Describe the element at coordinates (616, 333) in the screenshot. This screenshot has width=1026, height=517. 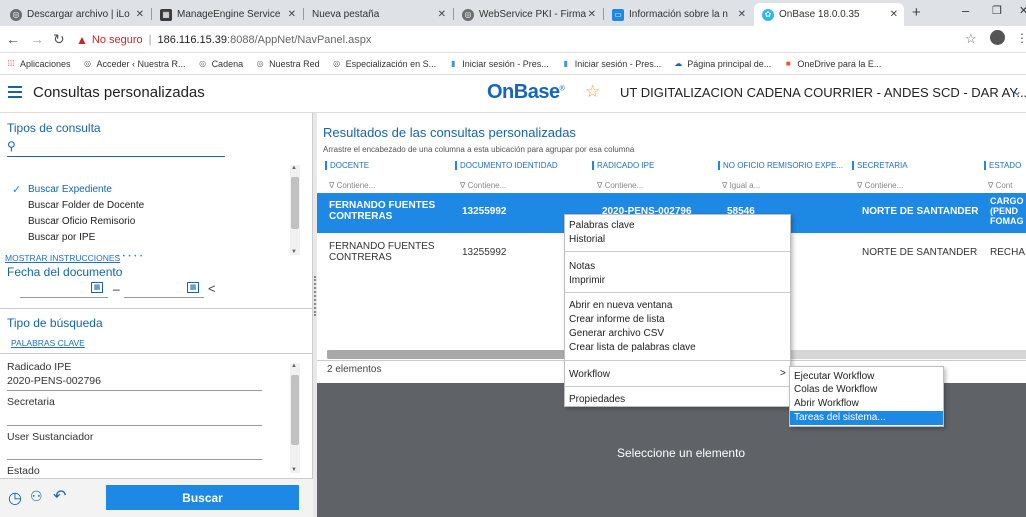
I see `menu-item-generar-csv: Generar archivo CSV` at that location.